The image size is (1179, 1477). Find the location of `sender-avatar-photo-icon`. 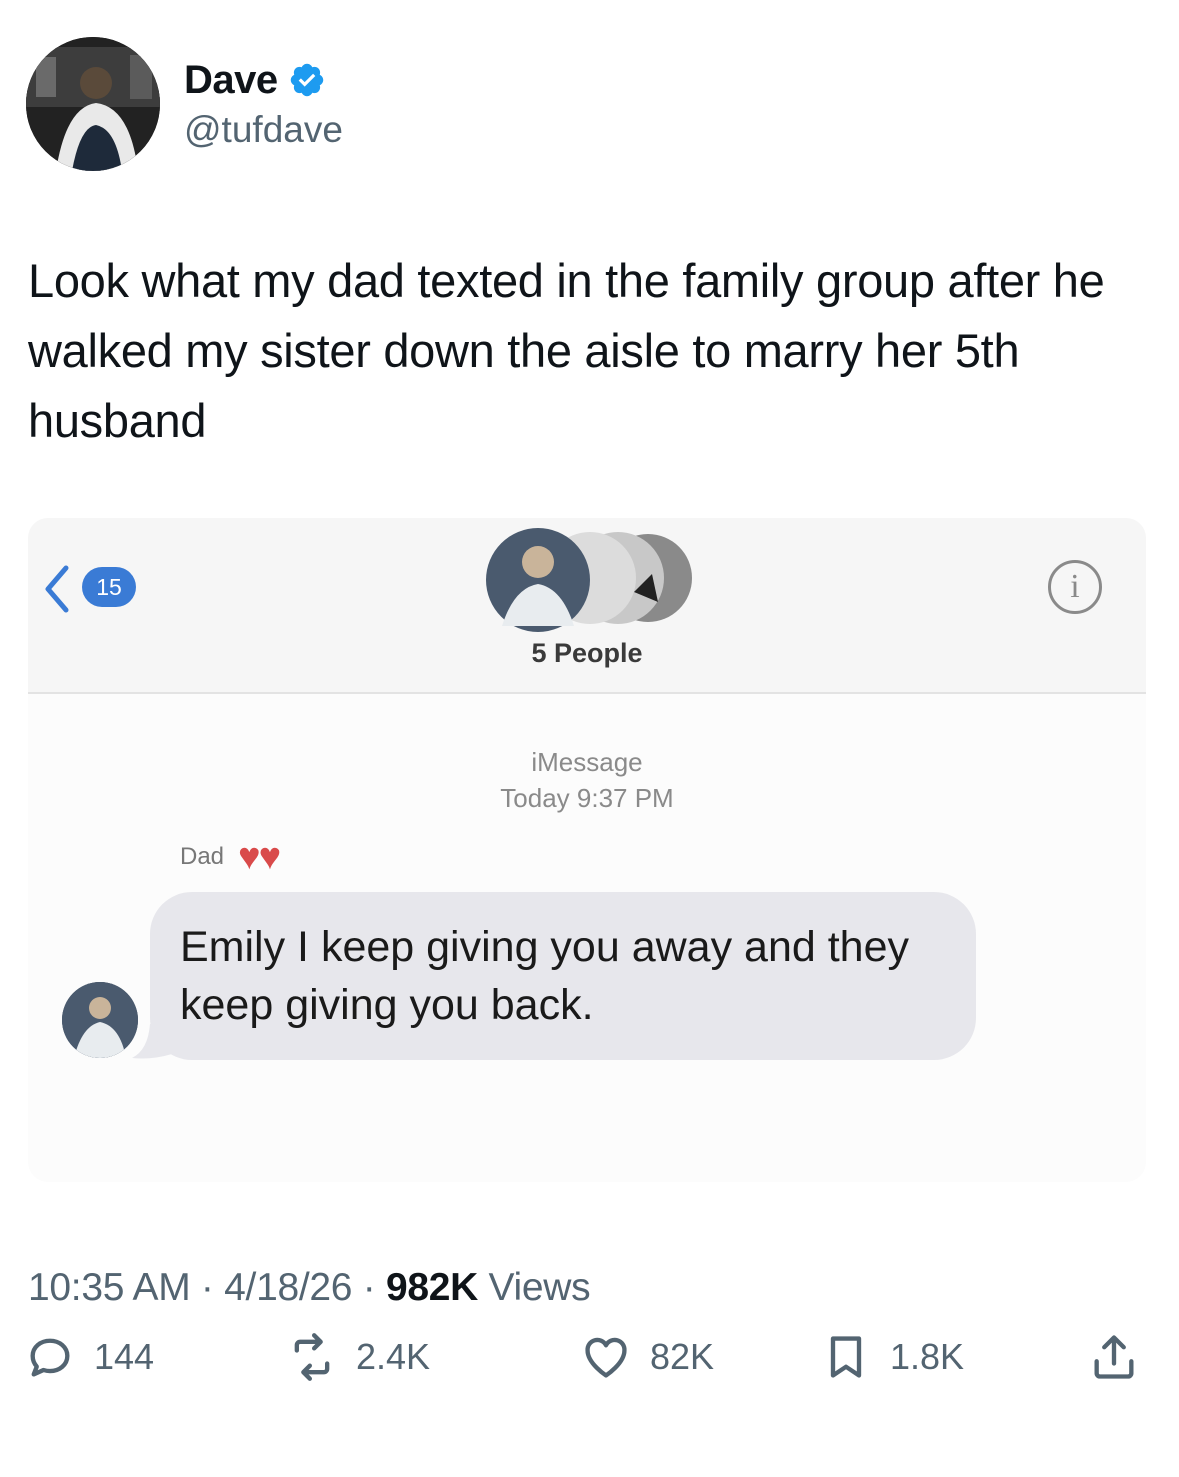

sender-avatar-photo-icon is located at coordinates (100, 1020).